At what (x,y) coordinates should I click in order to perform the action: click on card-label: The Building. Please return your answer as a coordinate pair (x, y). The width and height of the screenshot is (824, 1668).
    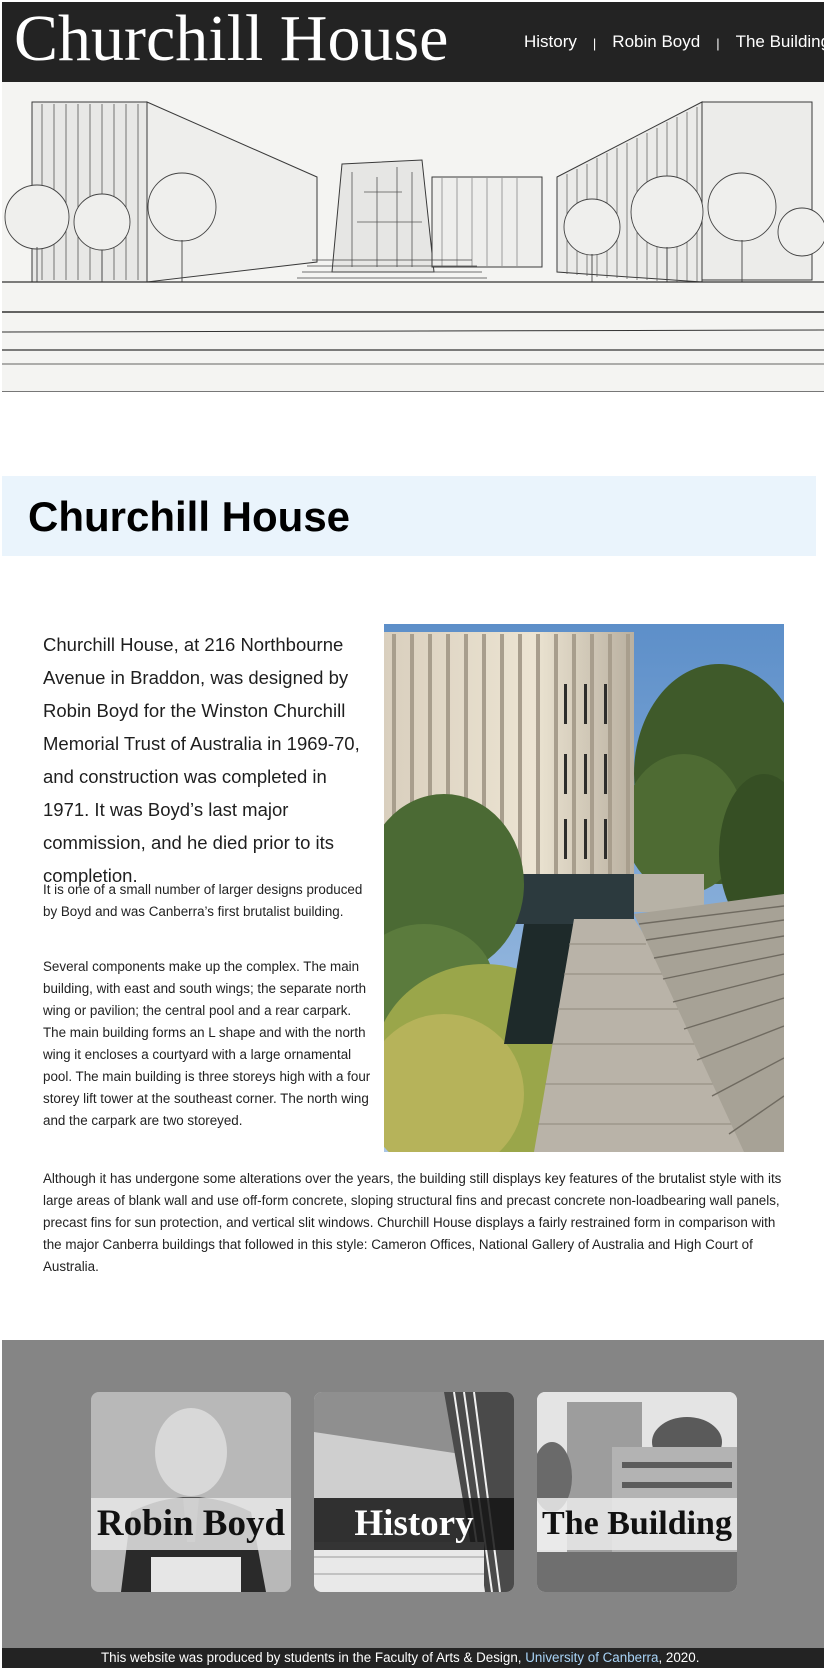
    Looking at the image, I should click on (637, 1524).